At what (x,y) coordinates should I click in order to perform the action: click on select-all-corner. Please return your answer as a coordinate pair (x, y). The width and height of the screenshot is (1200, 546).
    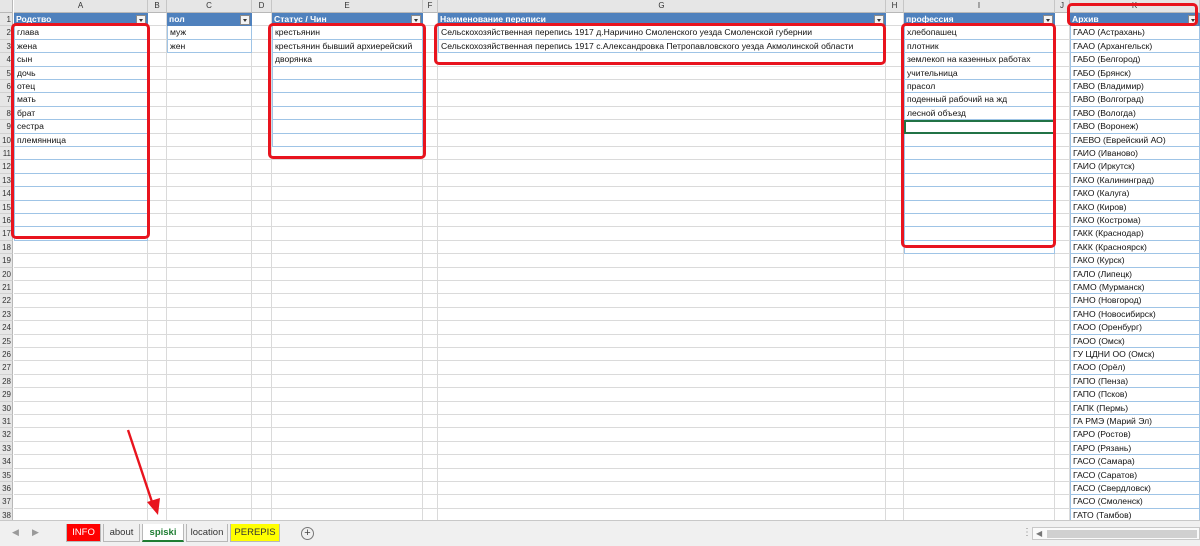
    Looking at the image, I should click on (6, 6).